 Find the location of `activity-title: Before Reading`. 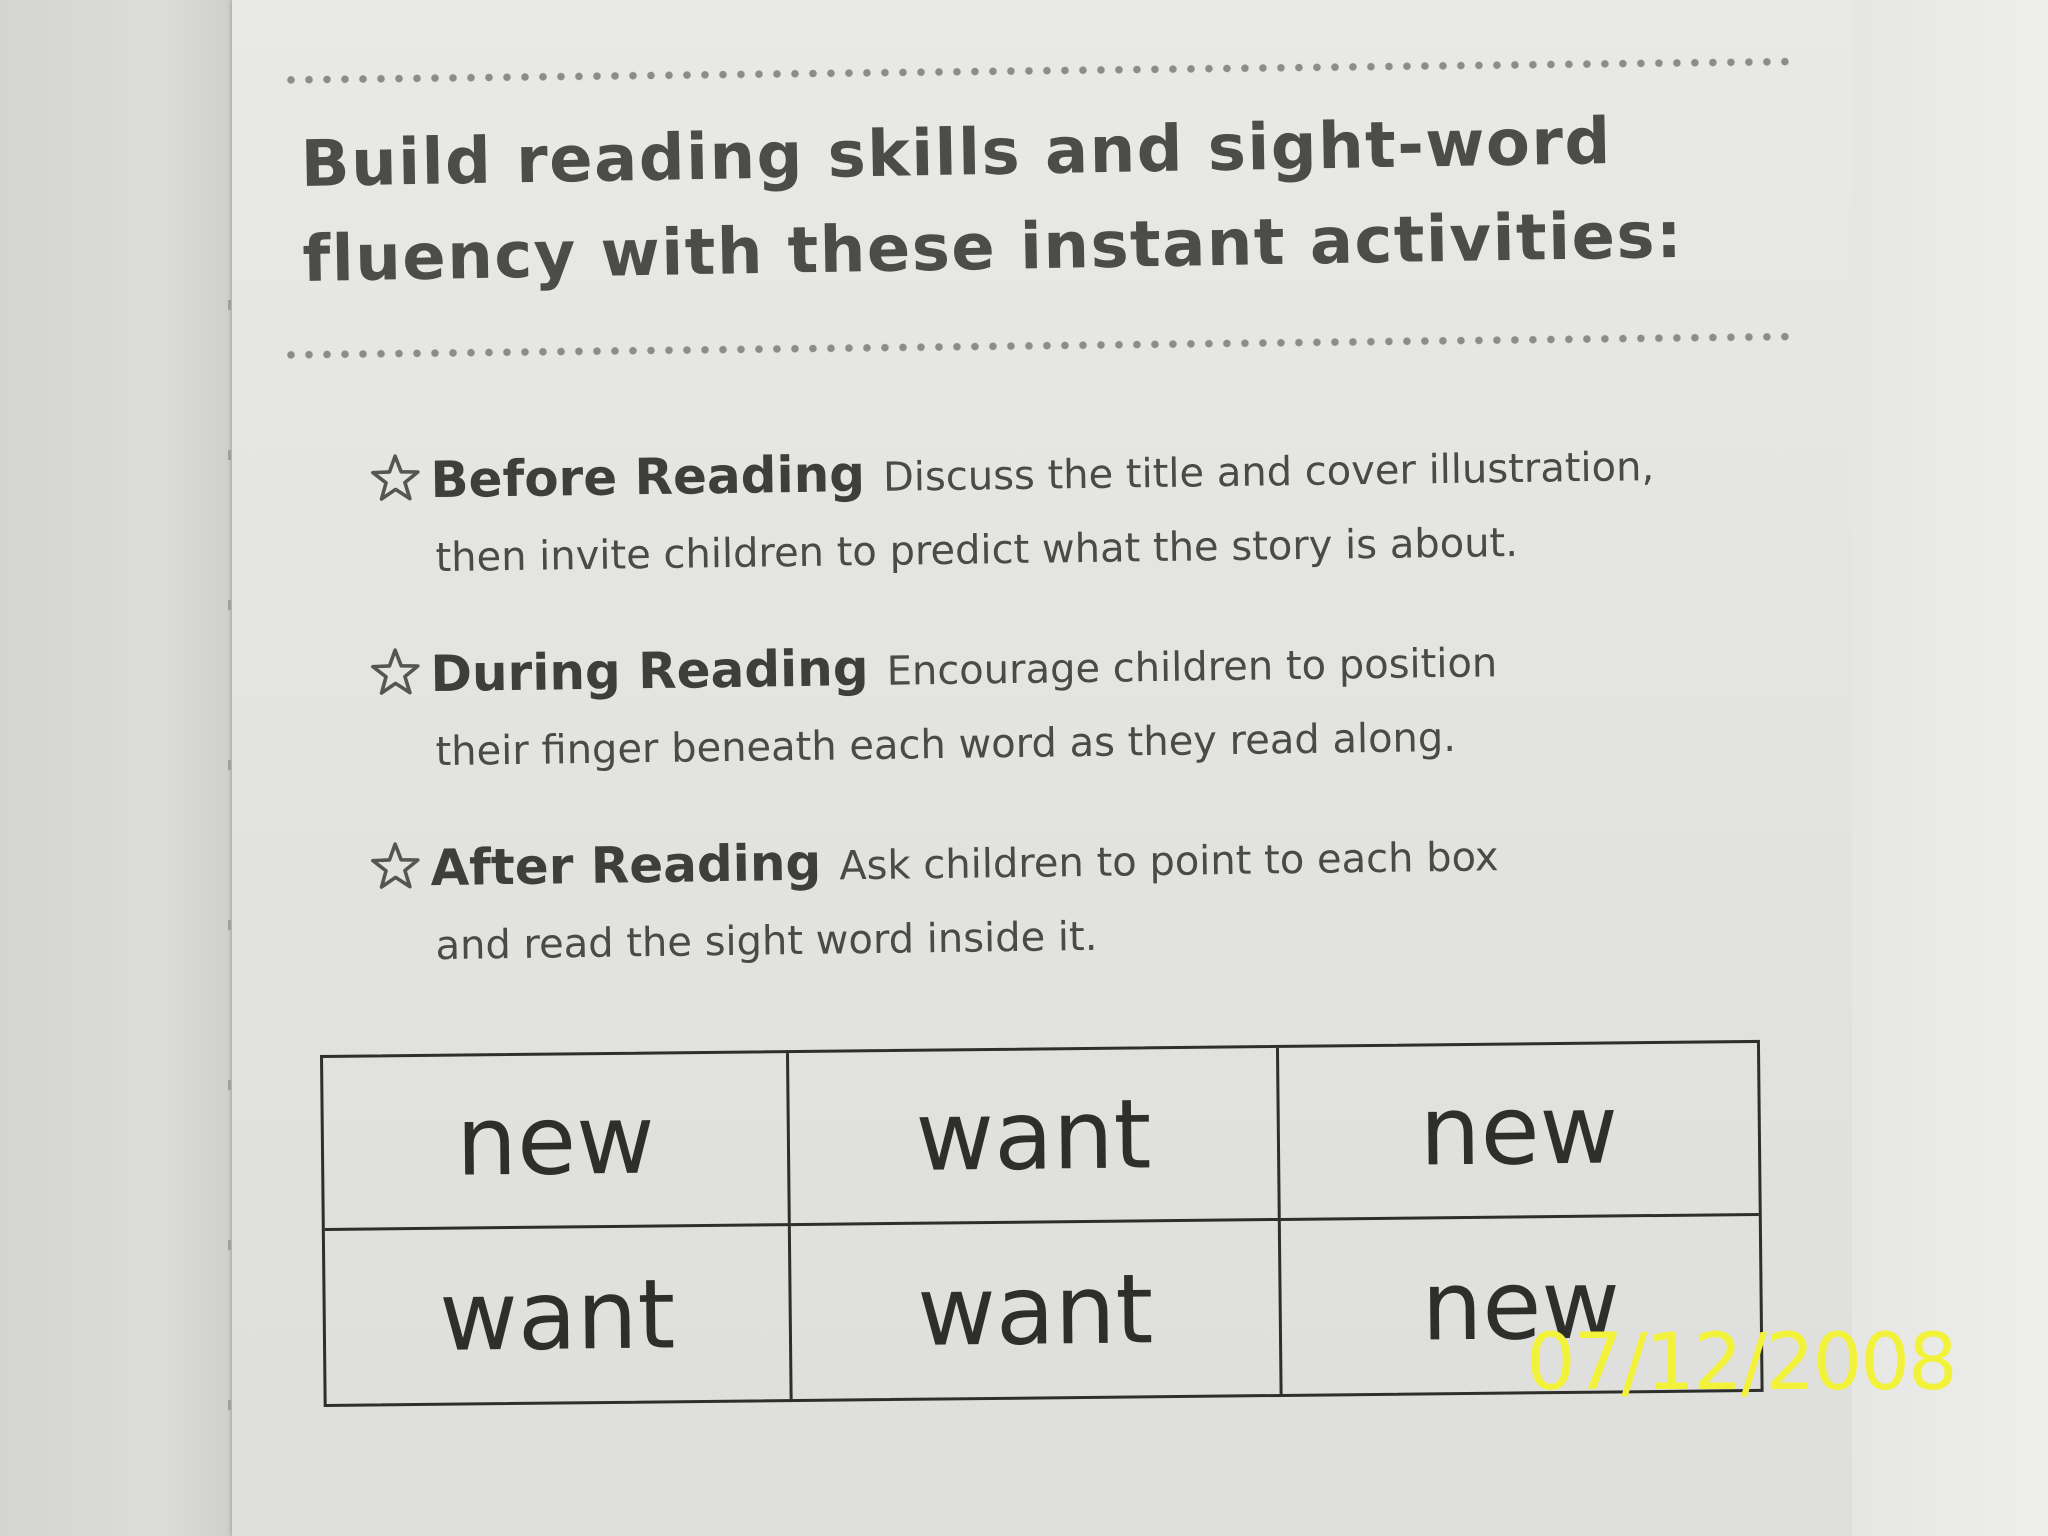

activity-title: Before Reading is located at coordinates (648, 477).